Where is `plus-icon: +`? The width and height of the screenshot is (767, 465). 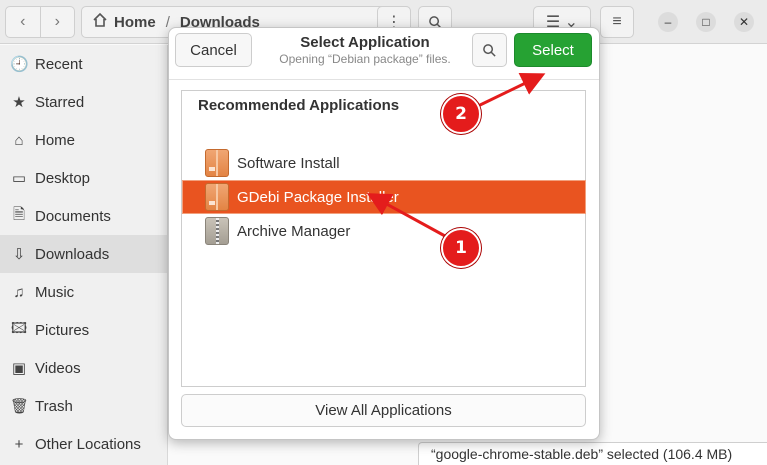
plus-icon: + is located at coordinates (19, 444).